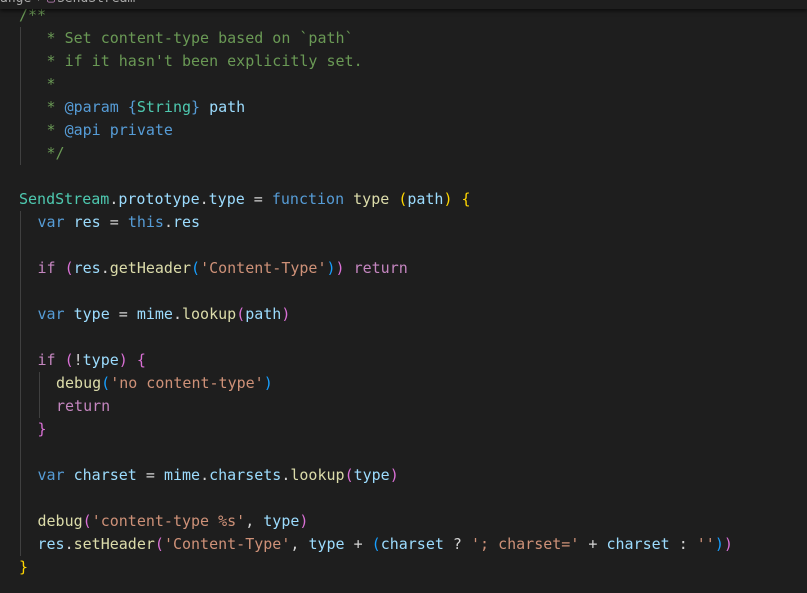 This screenshot has width=807, height=593. I want to click on code-line: *, so click(403, 84).